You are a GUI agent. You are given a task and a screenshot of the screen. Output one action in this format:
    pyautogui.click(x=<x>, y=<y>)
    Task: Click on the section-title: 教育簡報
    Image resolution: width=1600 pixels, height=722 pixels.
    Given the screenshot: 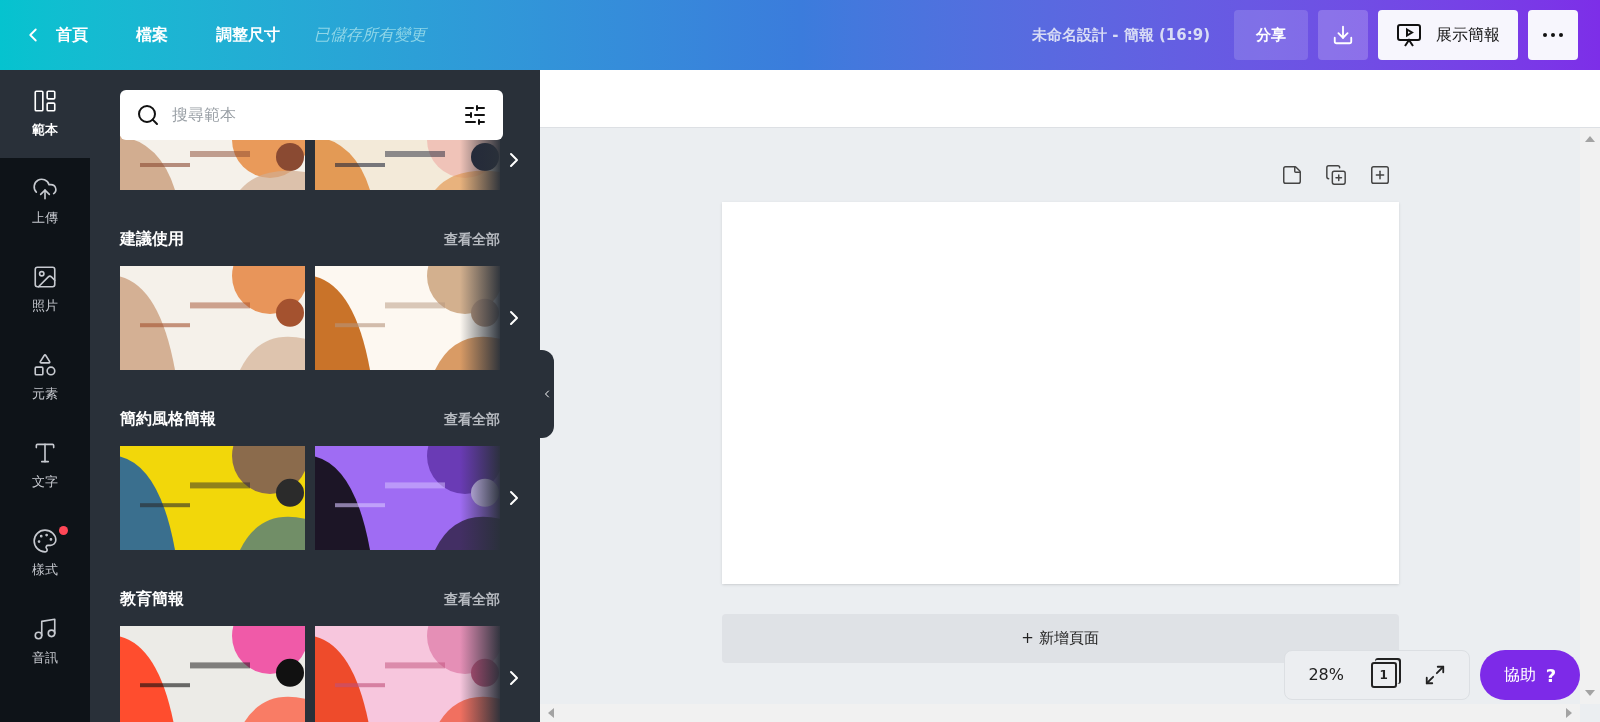 What is the action you would take?
    pyautogui.click(x=152, y=599)
    